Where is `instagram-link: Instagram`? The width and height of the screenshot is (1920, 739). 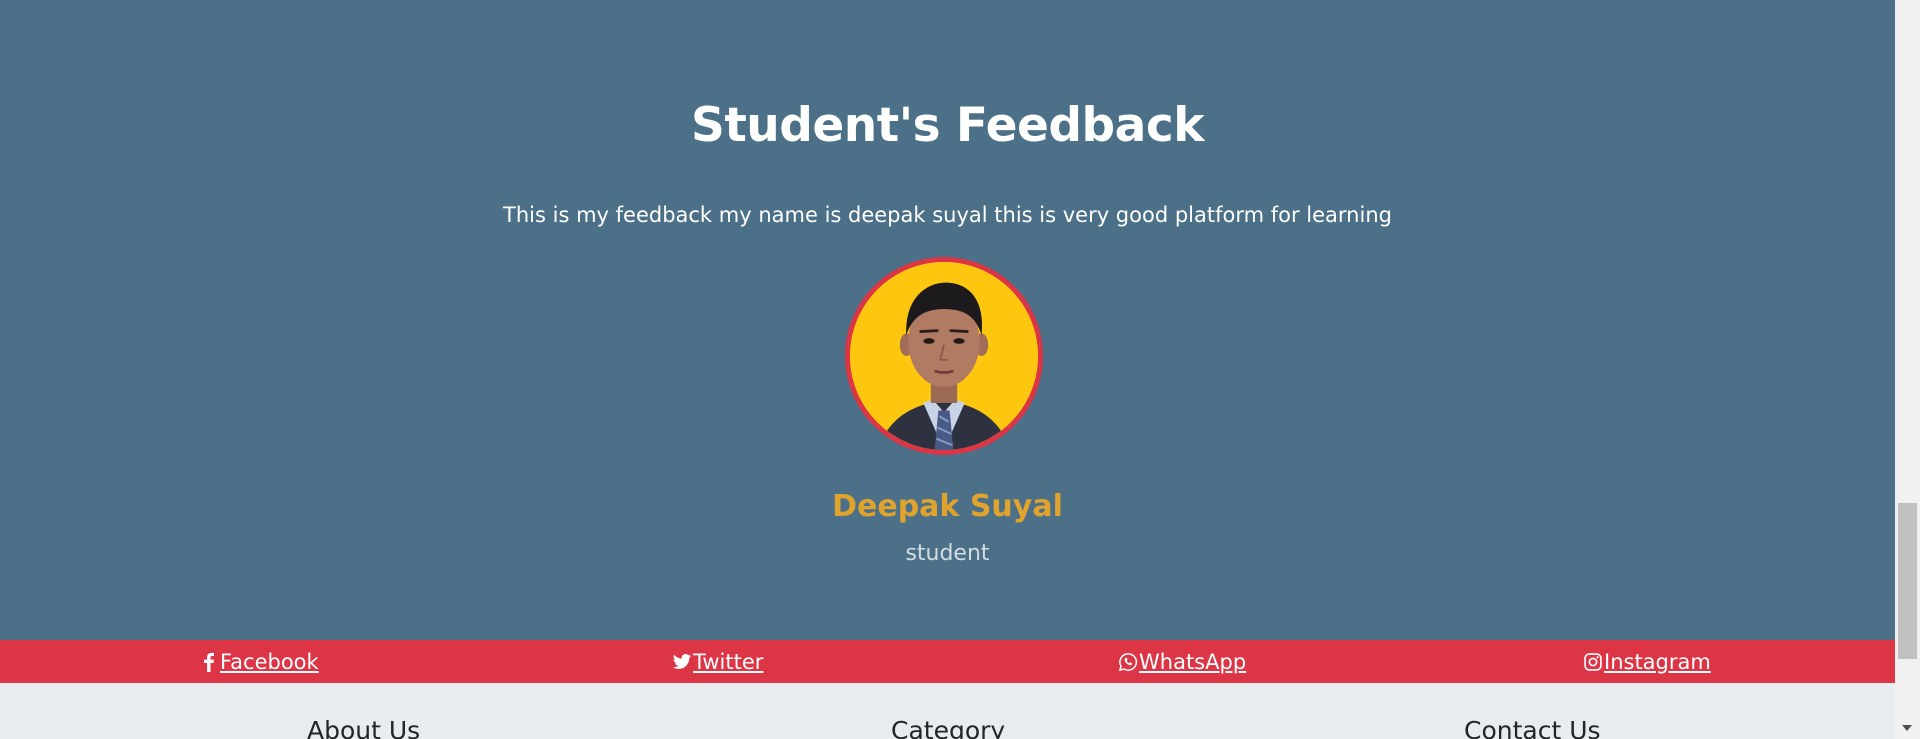
instagram-link: Instagram is located at coordinates (1647, 661).